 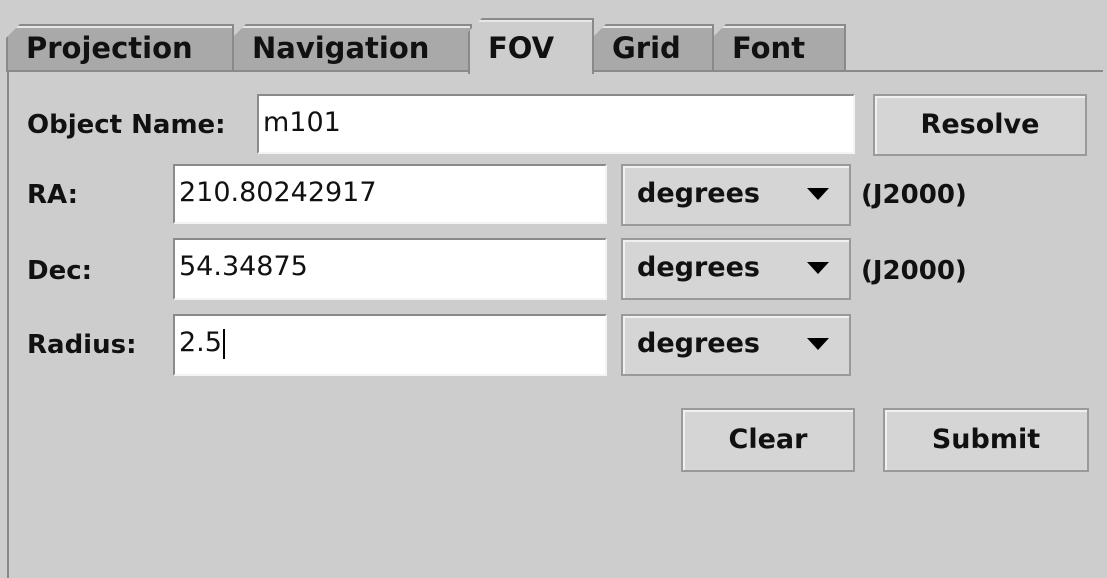 What do you see at coordinates (521, 48) in the screenshot?
I see `tab-label: FOV` at bounding box center [521, 48].